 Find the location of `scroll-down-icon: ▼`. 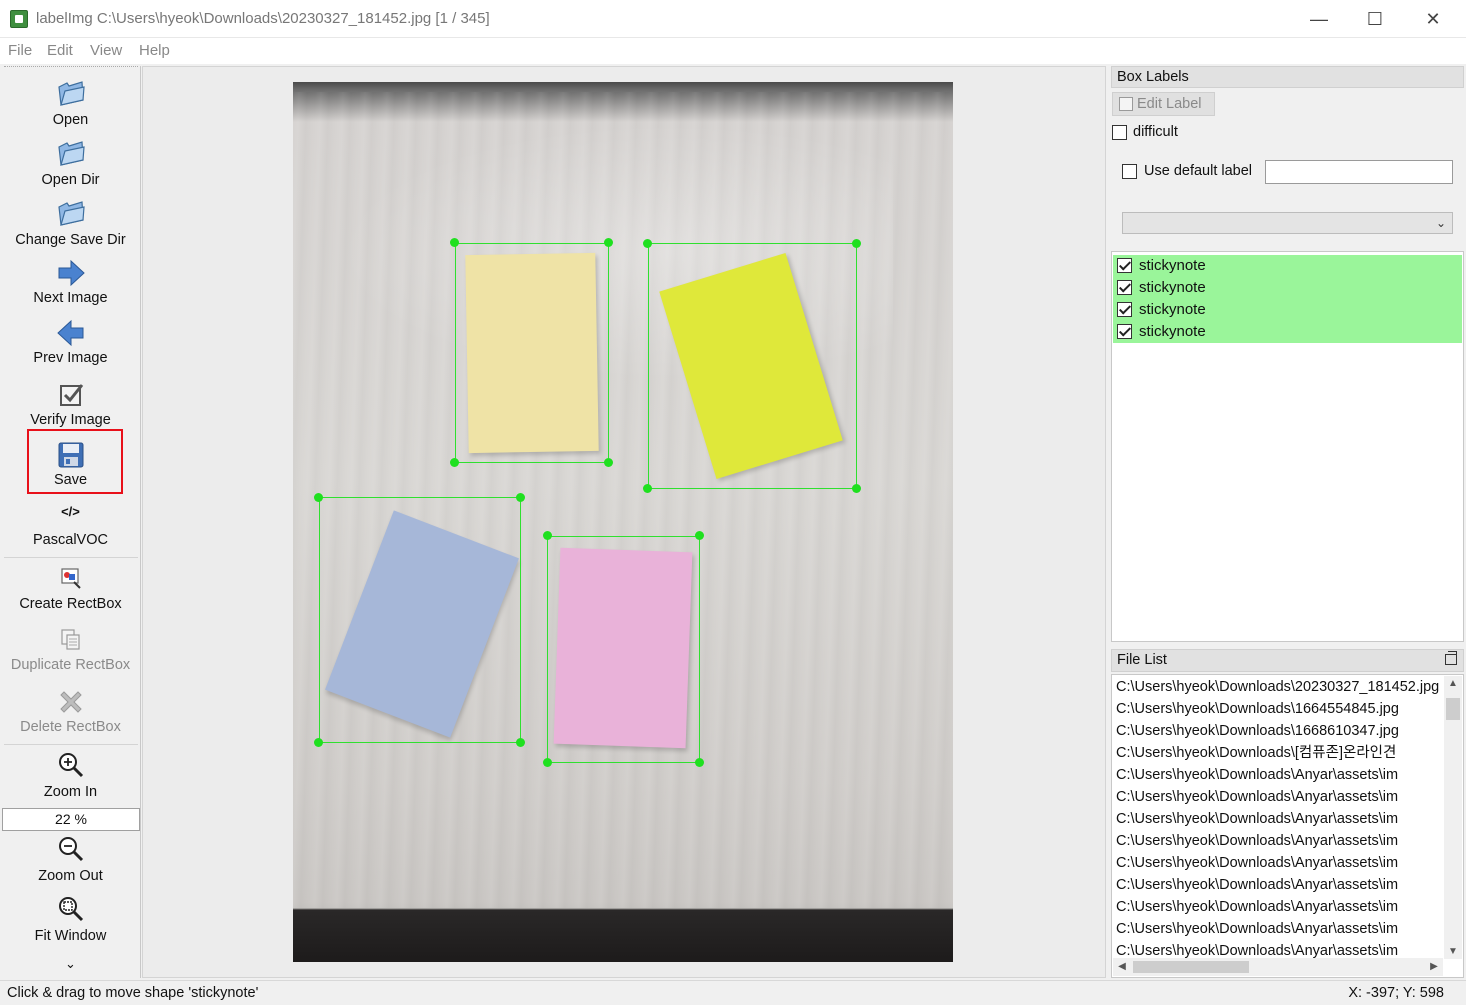

scroll-down-icon: ▼ is located at coordinates (1453, 951).